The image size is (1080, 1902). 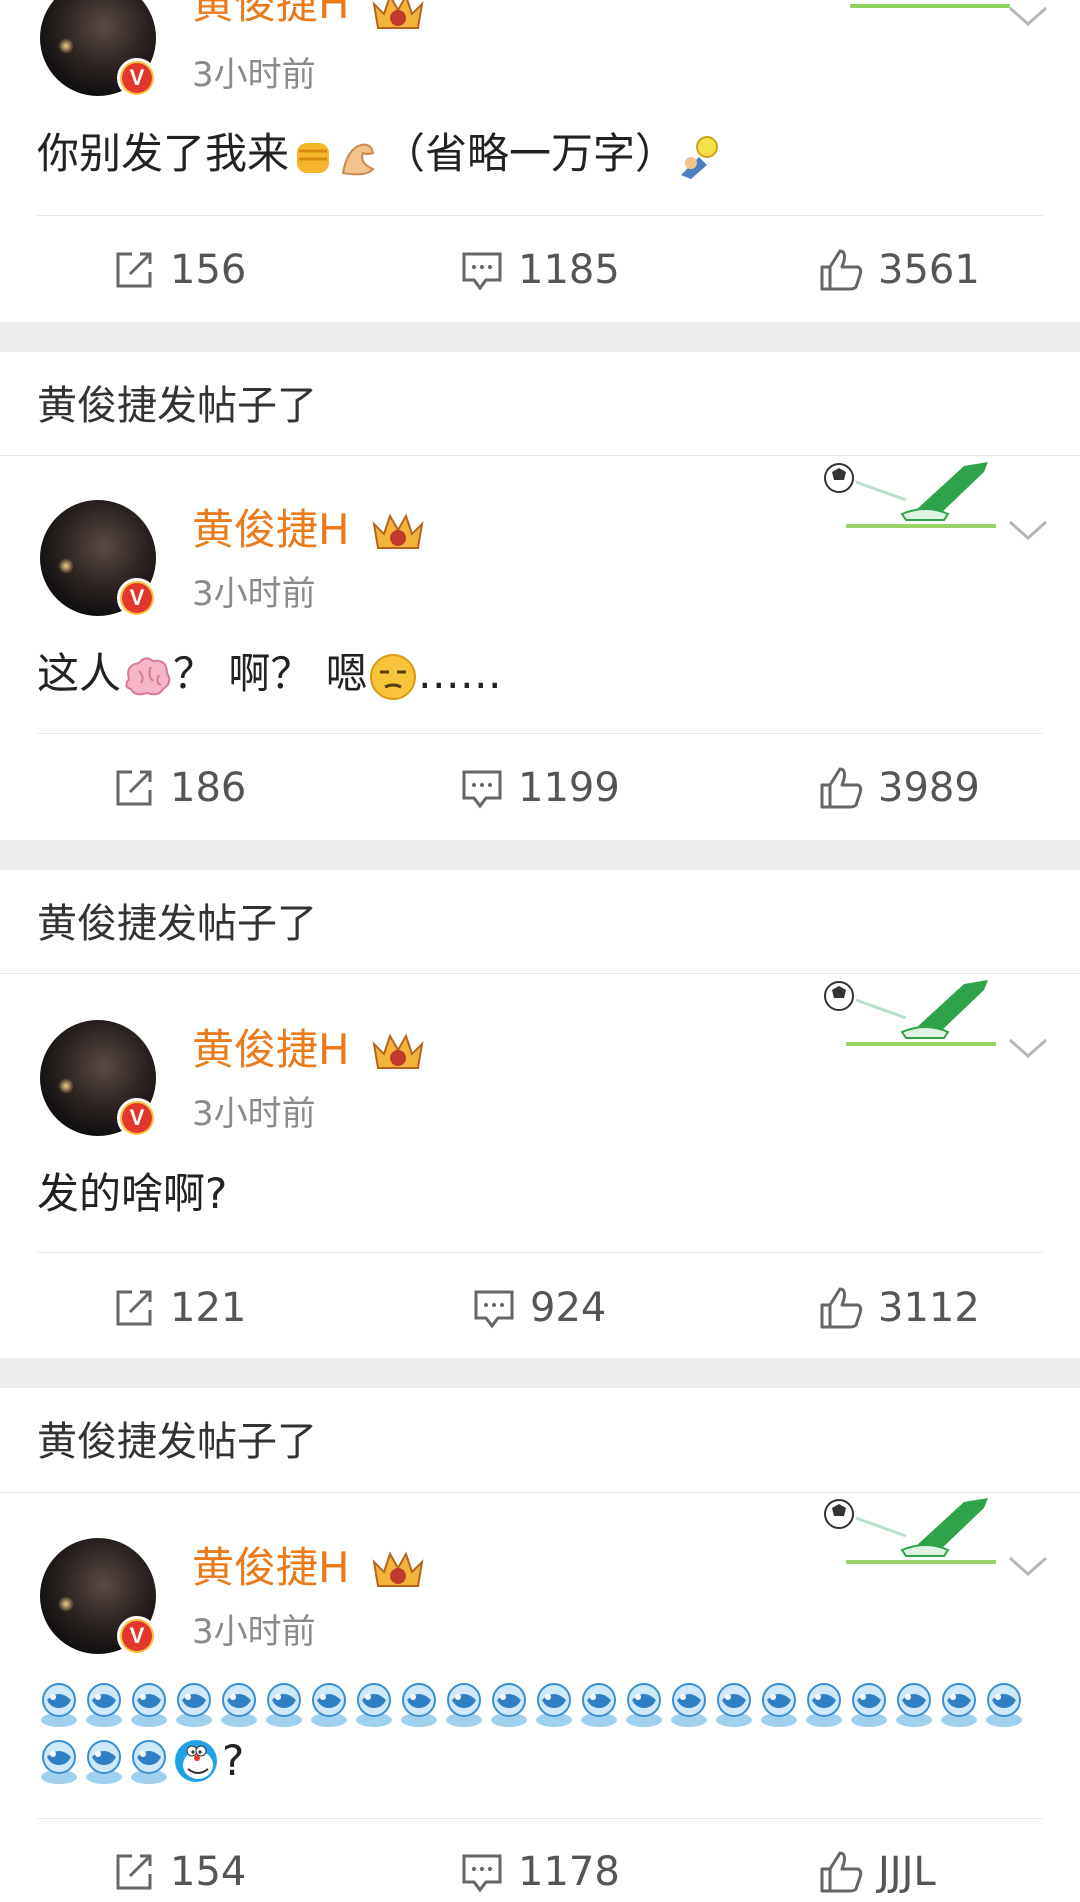 What do you see at coordinates (148, 675) in the screenshot?
I see `brain-emoji-icon` at bounding box center [148, 675].